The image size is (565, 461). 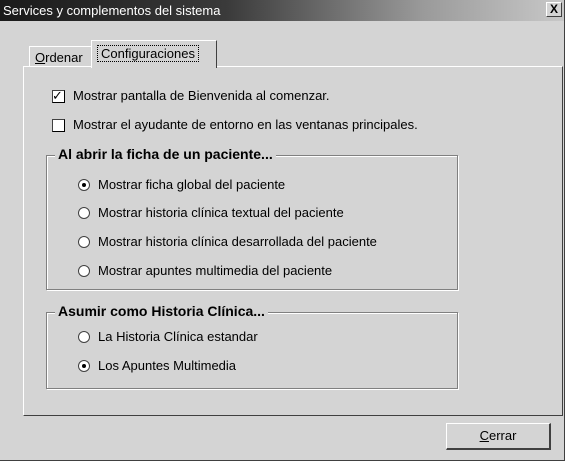 I want to click on tab-configuraciones: Configuraciones, so click(x=154, y=54).